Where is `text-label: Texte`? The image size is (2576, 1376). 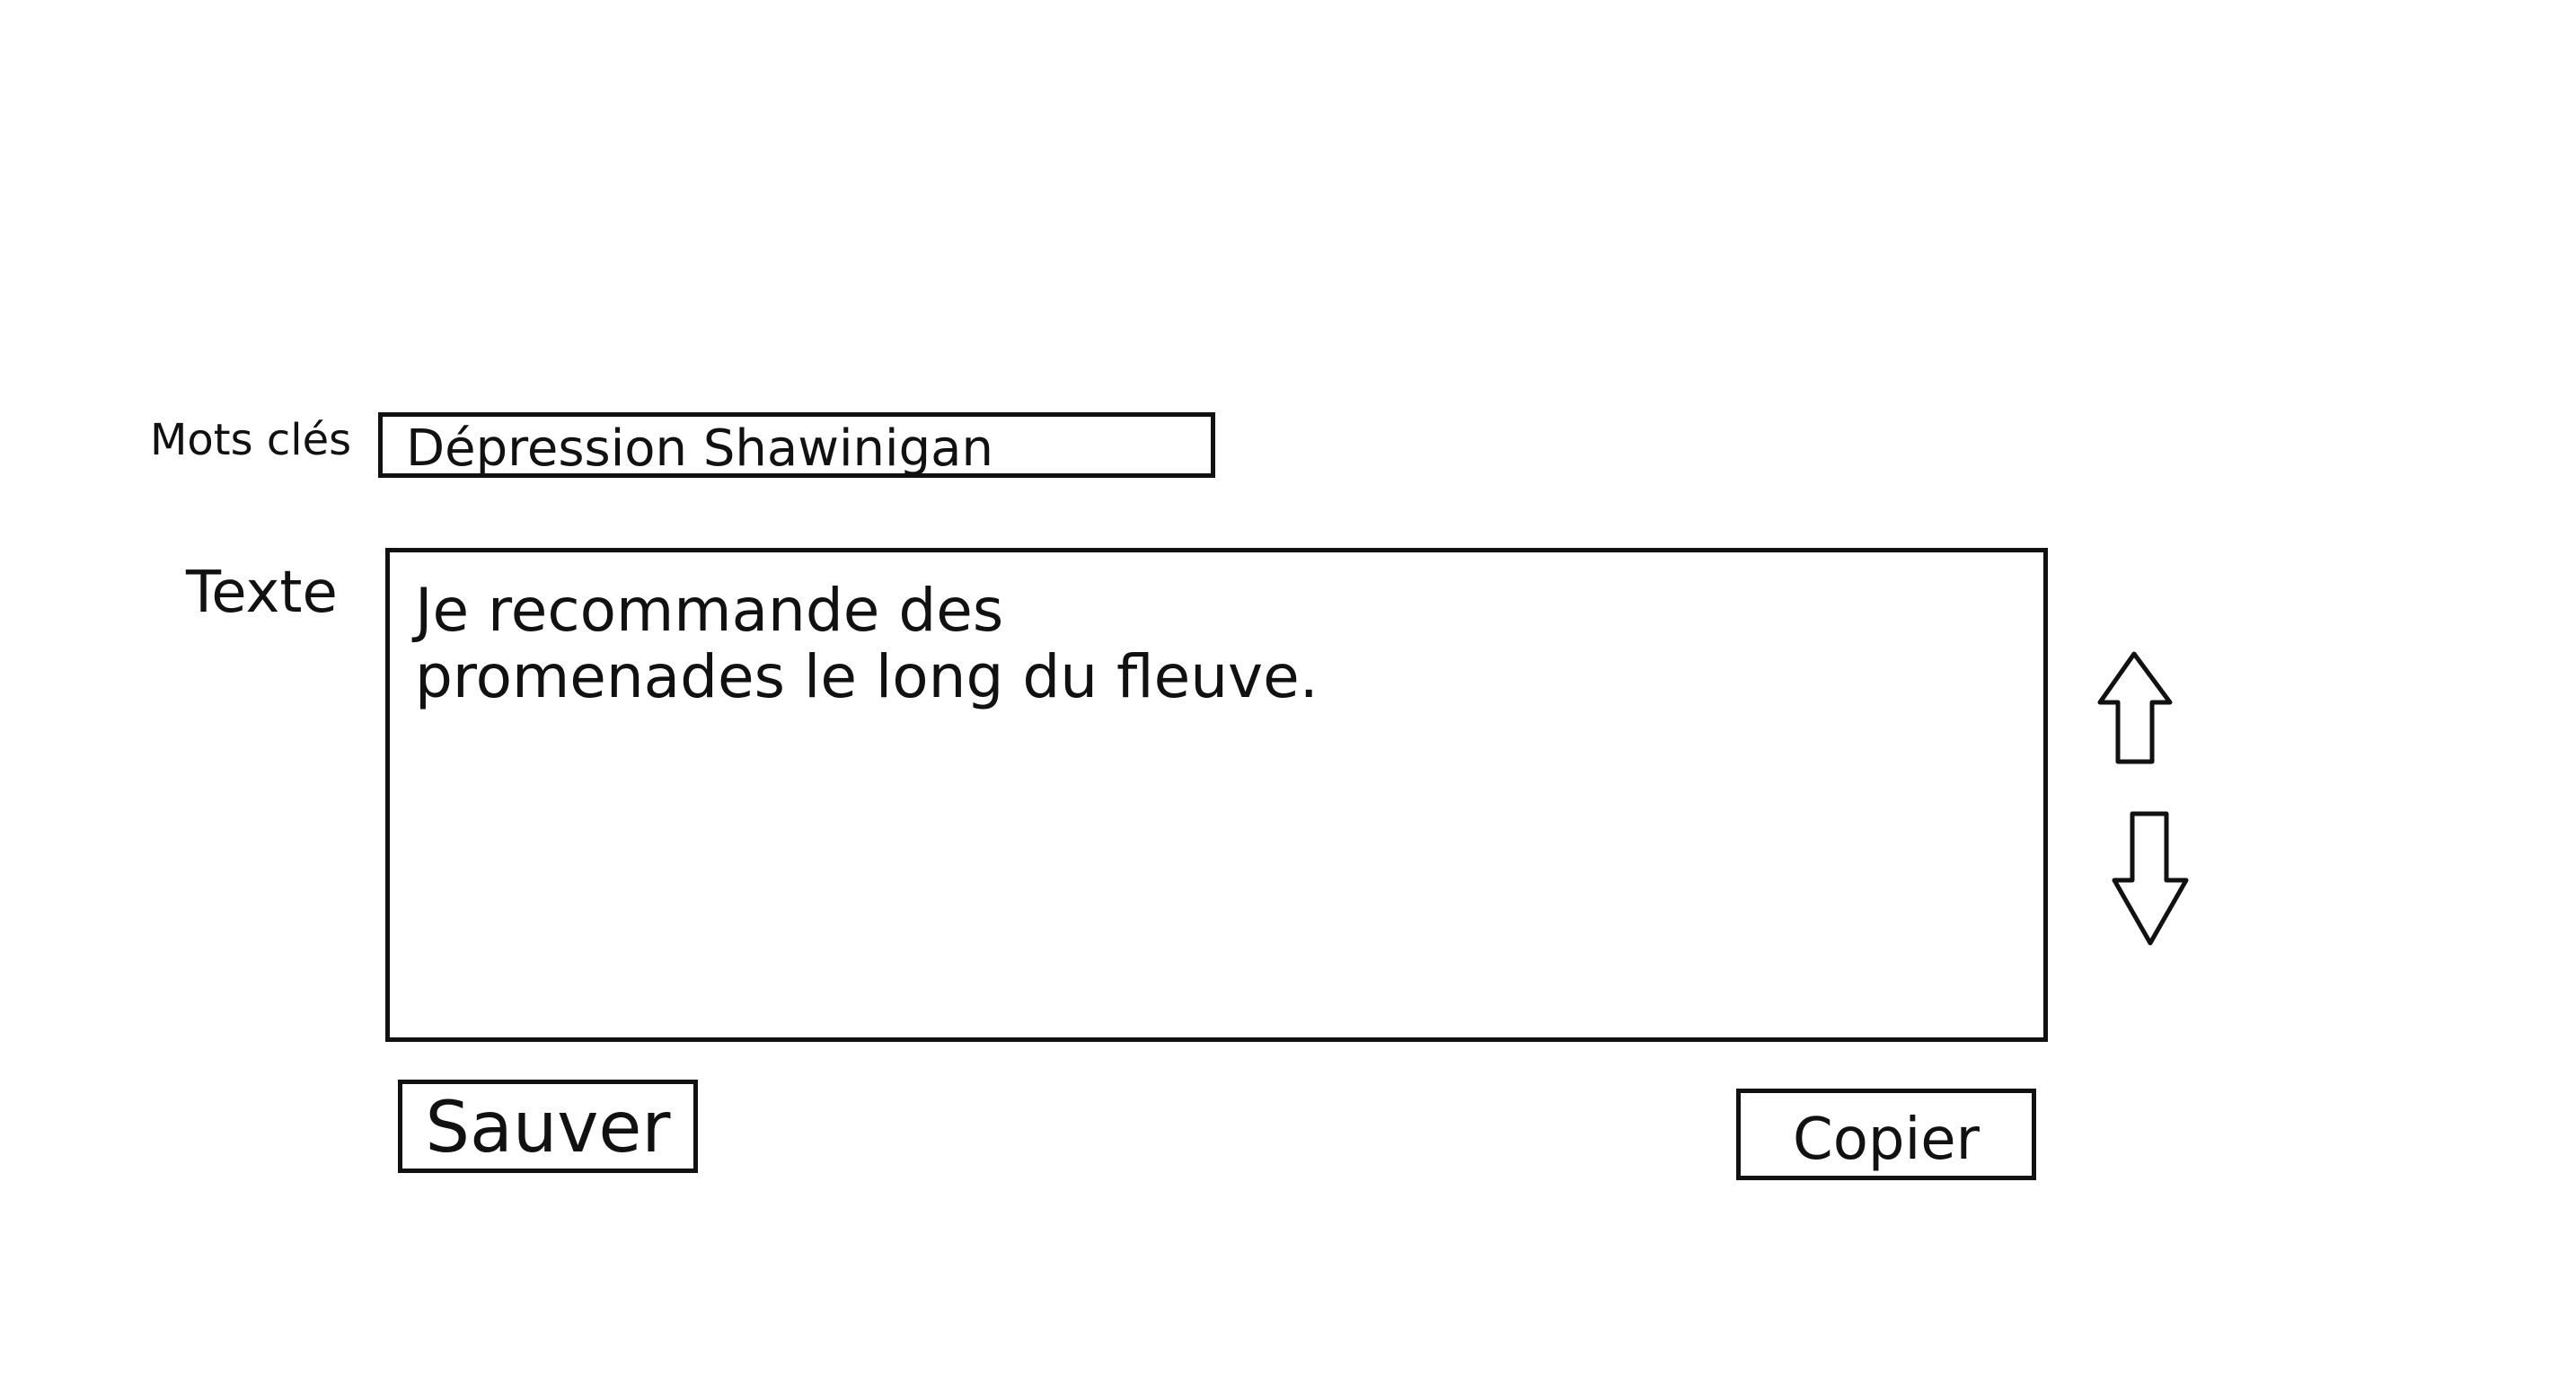
text-label: Texte is located at coordinates (262, 593).